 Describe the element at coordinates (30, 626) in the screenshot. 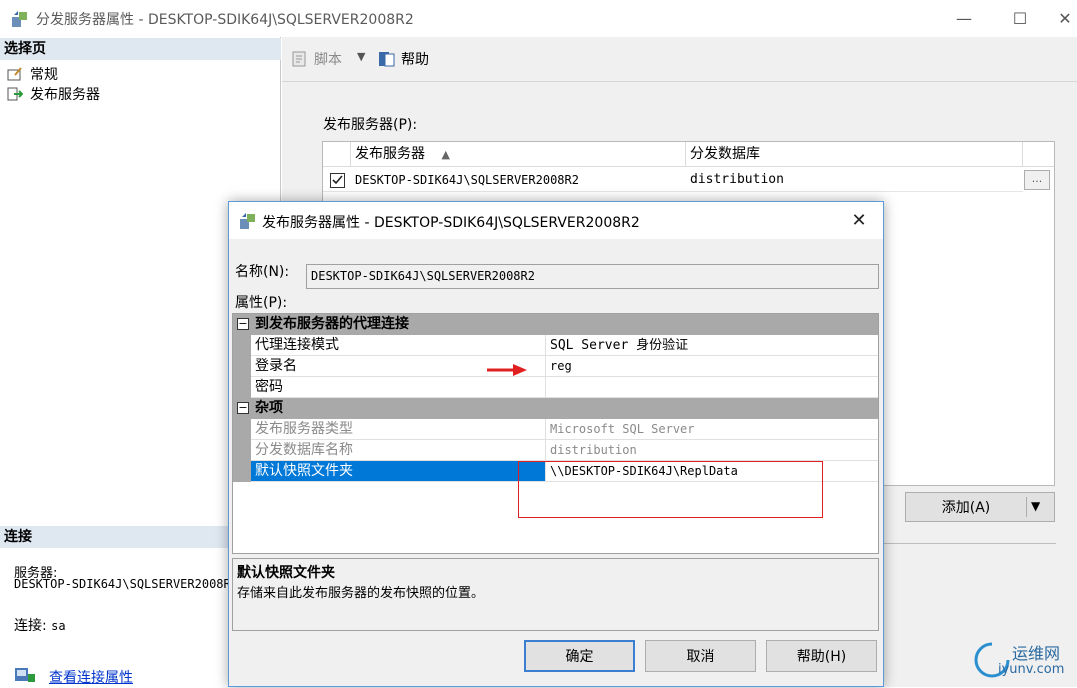

I see `connection-label: 连接:` at that location.